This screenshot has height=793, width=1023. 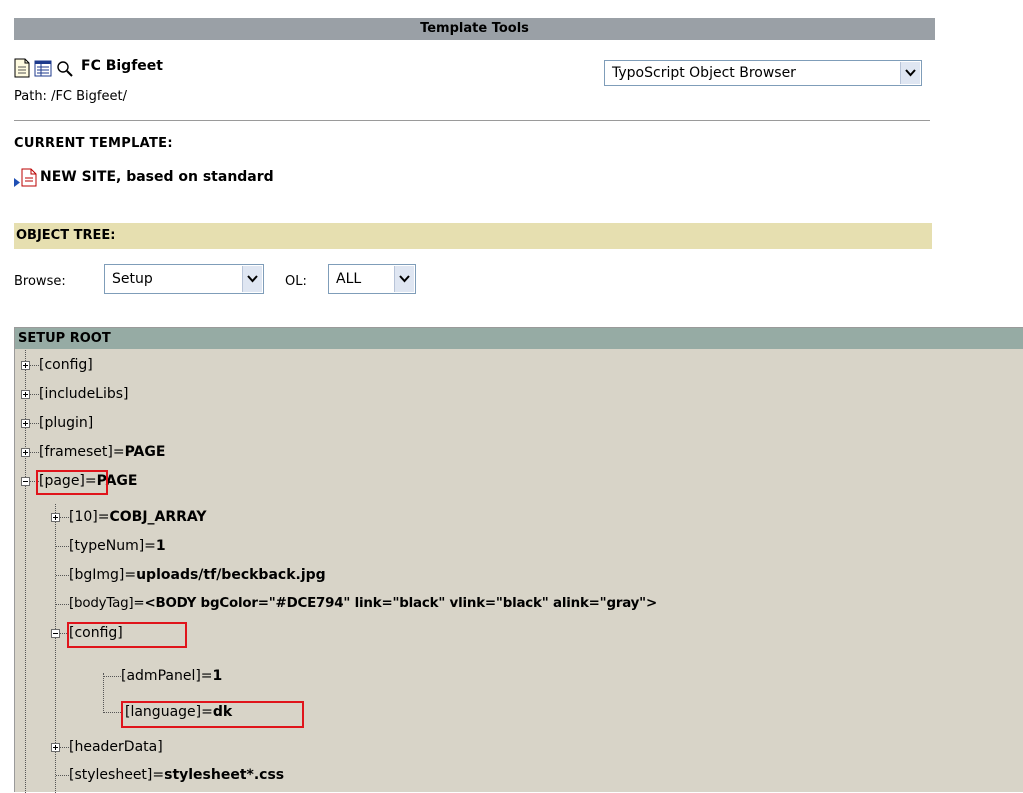 I want to click on tree-node: [stylesheet]=stylesheet*.css, so click(x=176, y=775).